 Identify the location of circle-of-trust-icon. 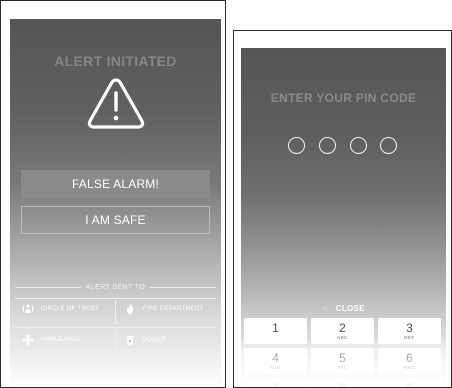
(28, 309).